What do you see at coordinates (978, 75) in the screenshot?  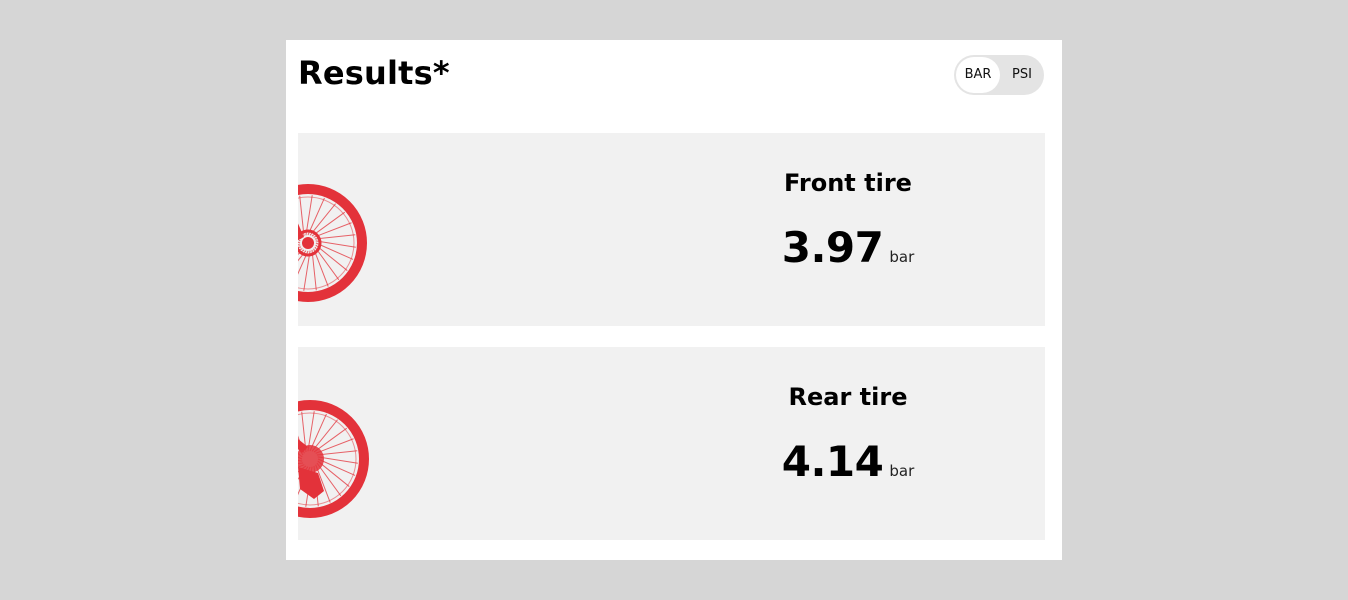 I see `toggle-option-bar: BAR` at bounding box center [978, 75].